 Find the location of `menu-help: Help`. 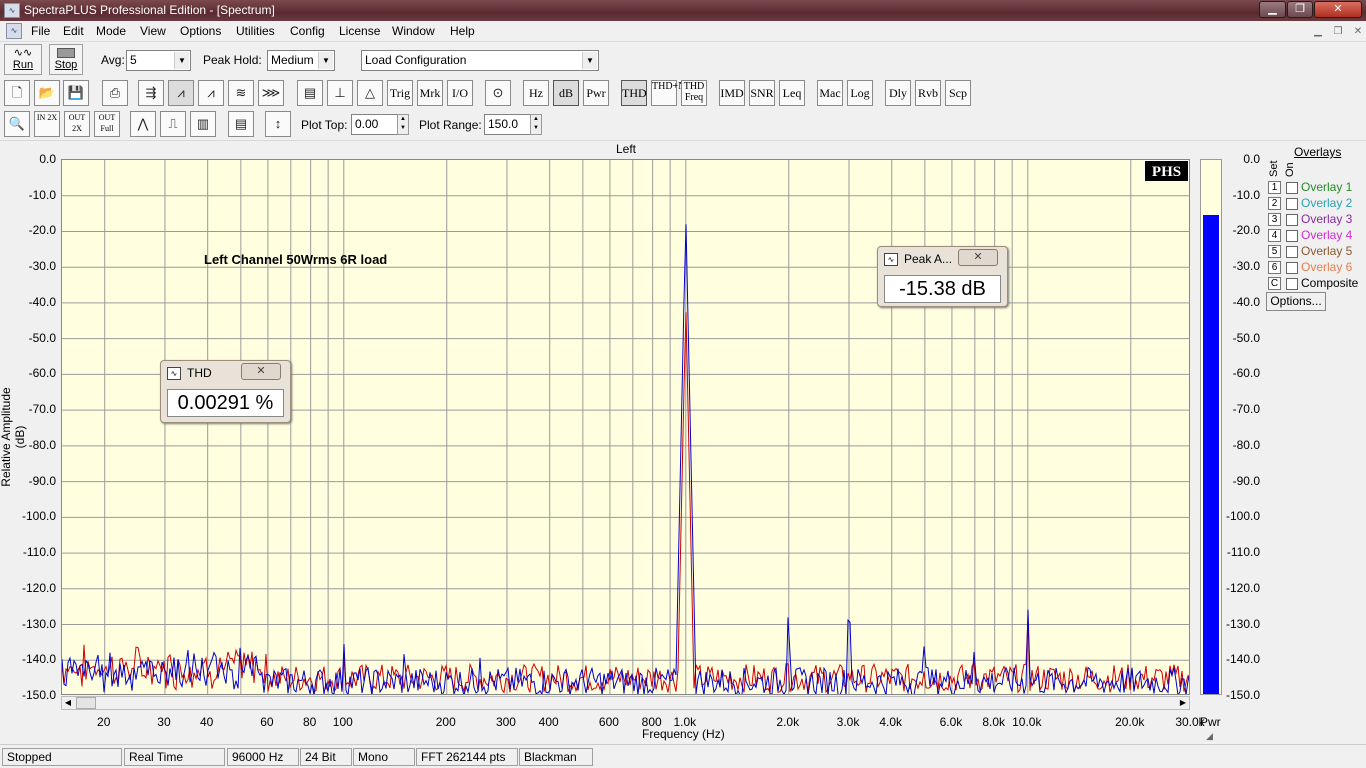

menu-help: Help is located at coordinates (462, 31).